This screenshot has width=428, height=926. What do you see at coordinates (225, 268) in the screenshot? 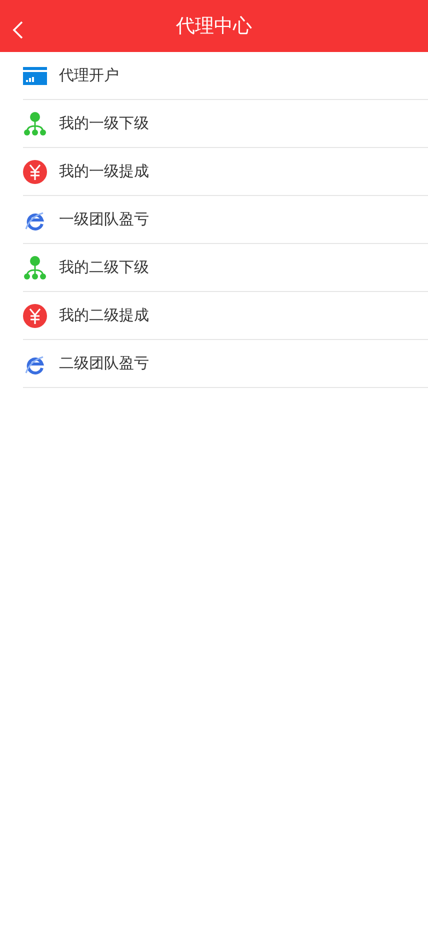
I see `menu-item: 我的二级下级` at bounding box center [225, 268].